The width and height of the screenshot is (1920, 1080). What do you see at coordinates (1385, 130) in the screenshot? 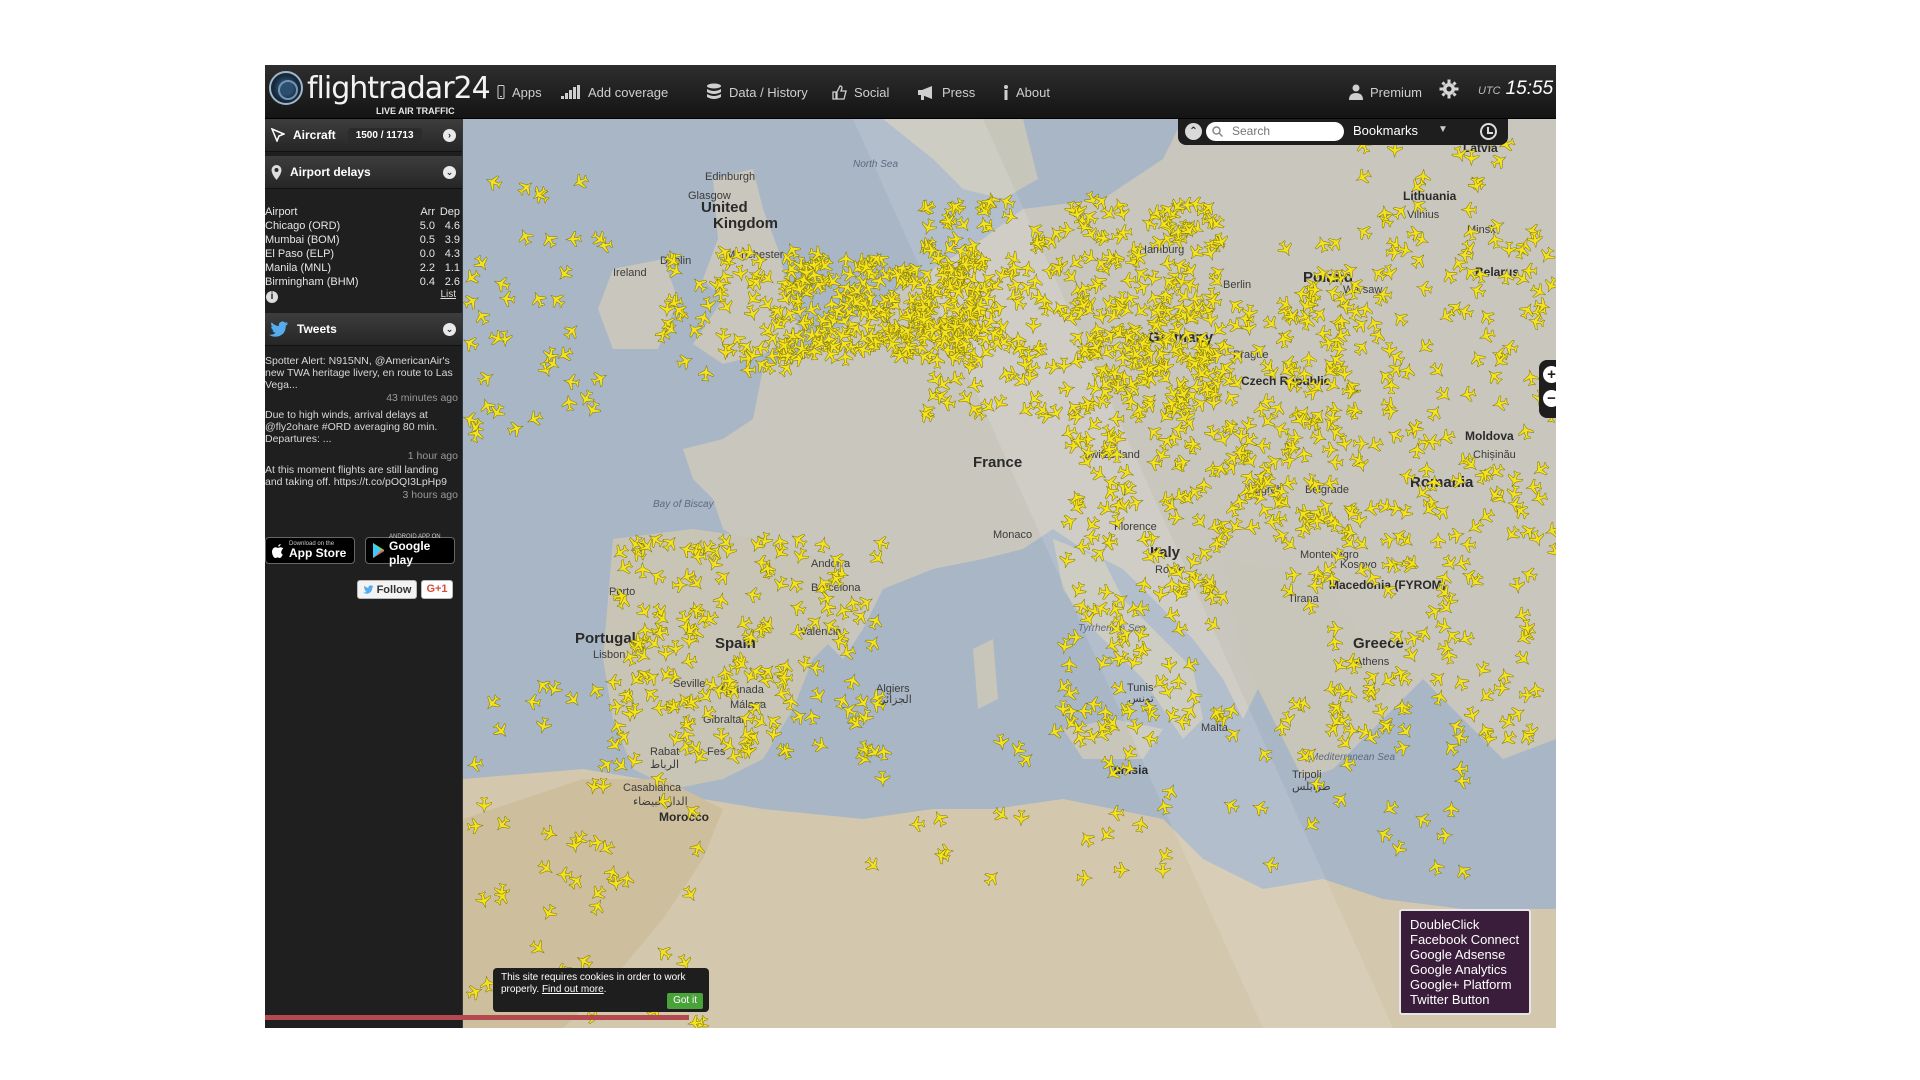
I see `bookmarks-dropdown: Bookmarks` at bounding box center [1385, 130].